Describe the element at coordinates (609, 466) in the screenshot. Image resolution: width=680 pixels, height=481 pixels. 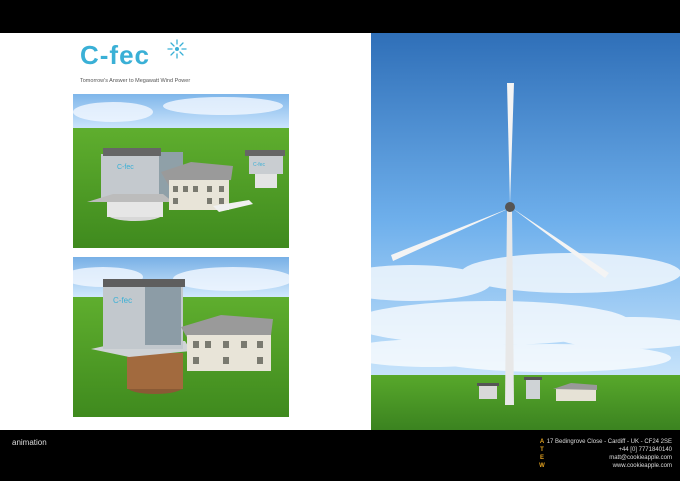
I see `contact-website: www.cookieapple.com` at that location.